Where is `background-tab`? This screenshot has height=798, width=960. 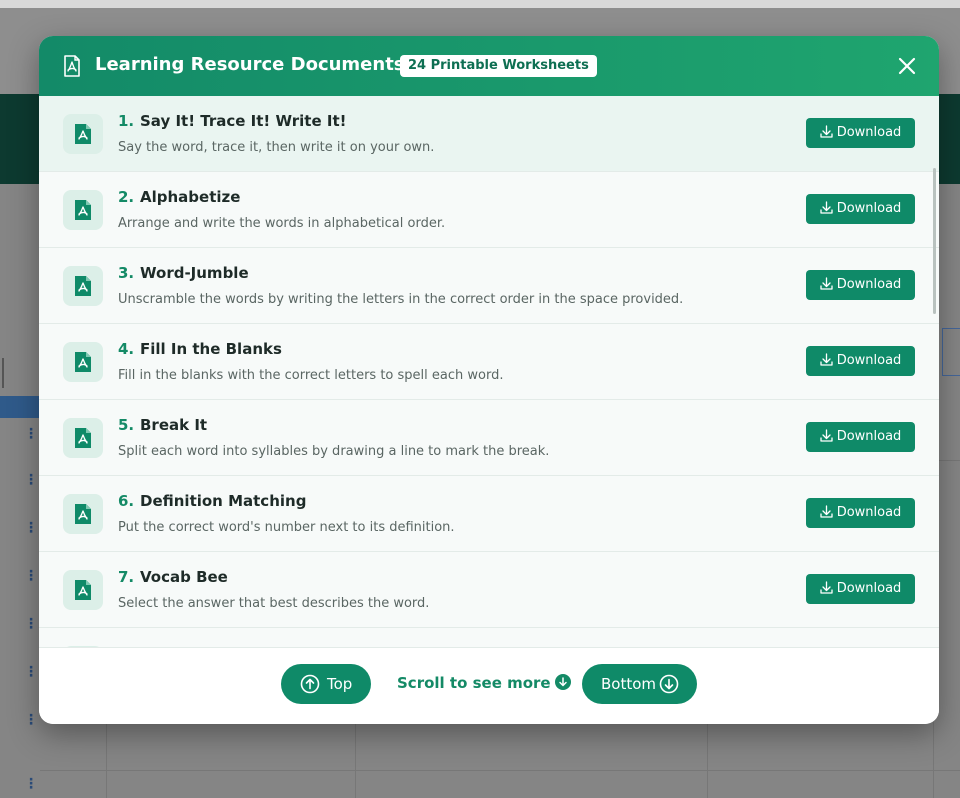 background-tab is located at coordinates (20, 407).